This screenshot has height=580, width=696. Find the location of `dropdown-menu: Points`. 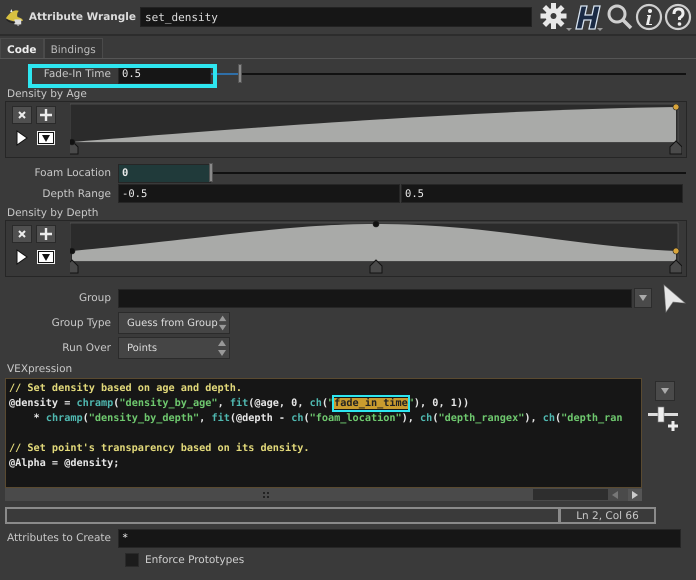

dropdown-menu: Points is located at coordinates (174, 348).